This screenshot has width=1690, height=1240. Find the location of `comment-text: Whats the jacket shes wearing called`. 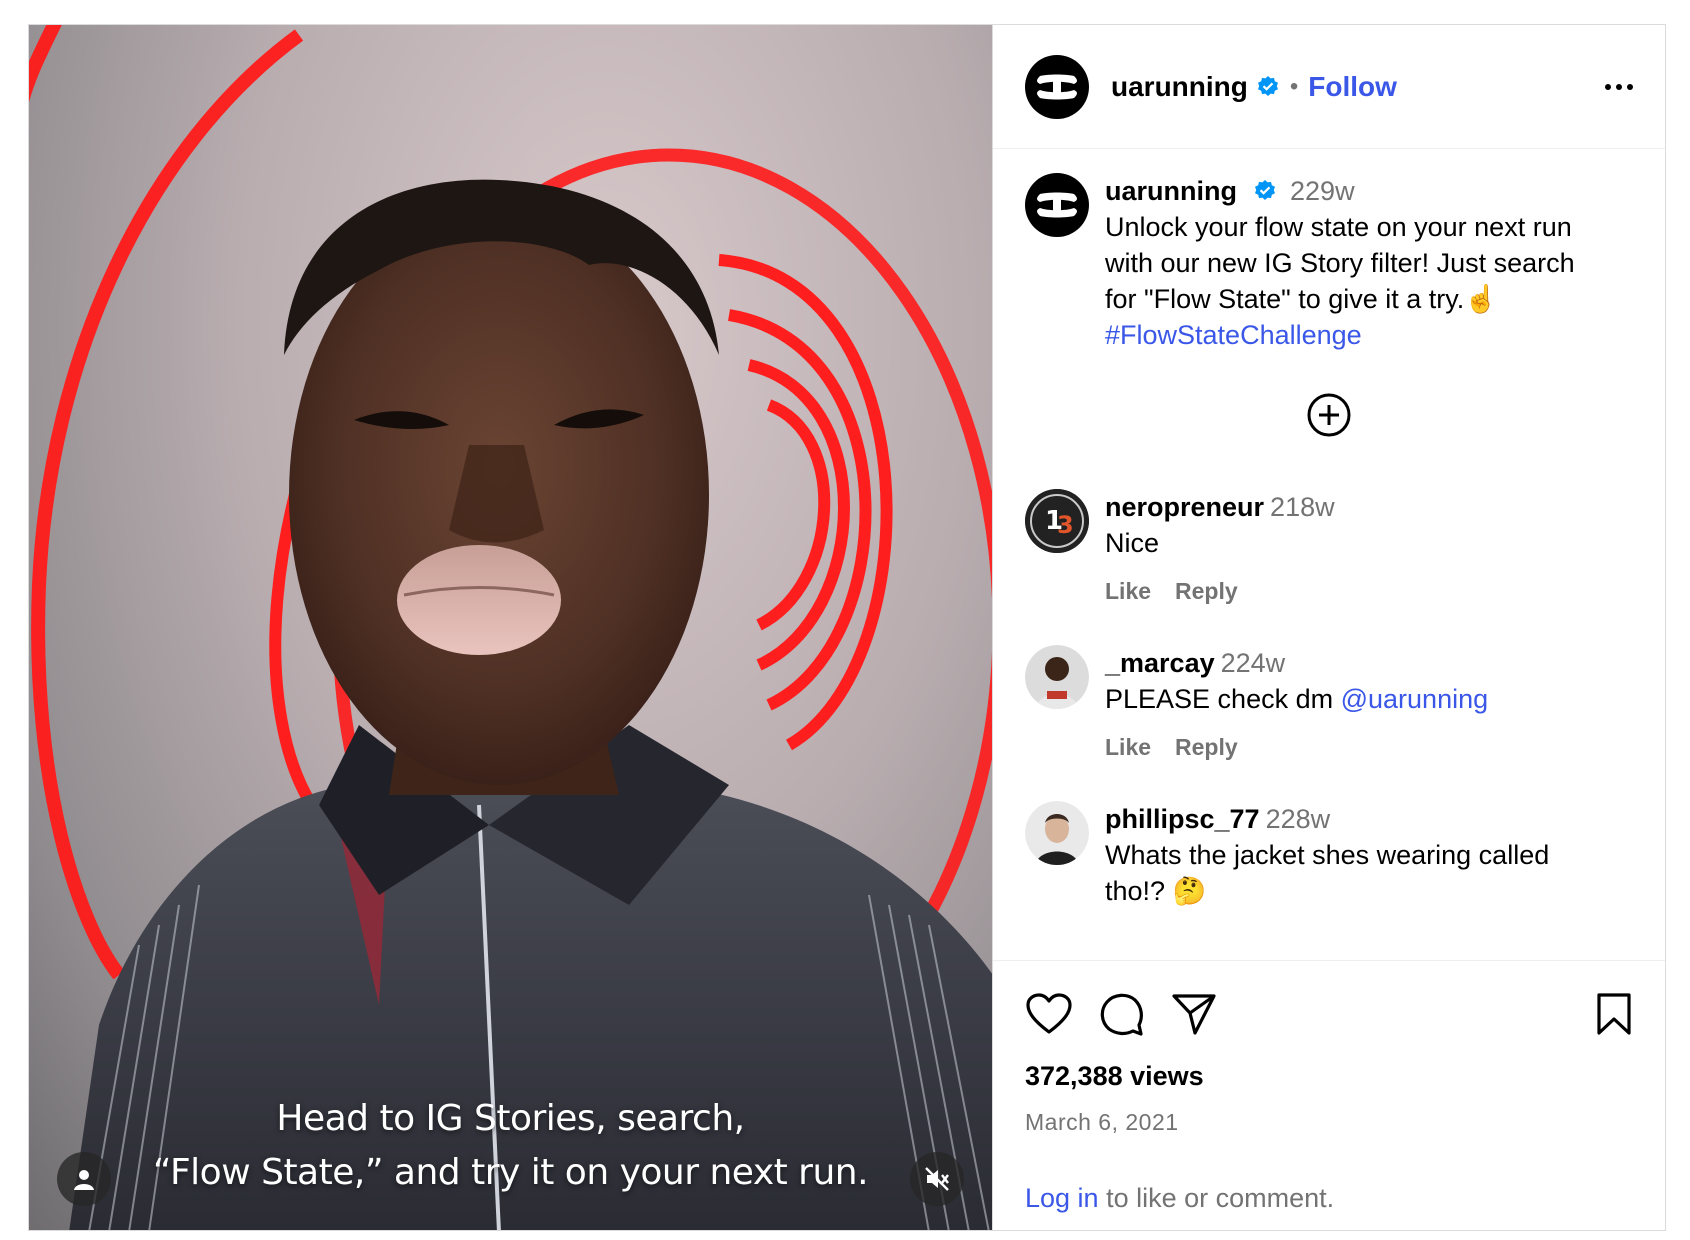

comment-text: Whats the jacket shes wearing called is located at coordinates (1327, 855).